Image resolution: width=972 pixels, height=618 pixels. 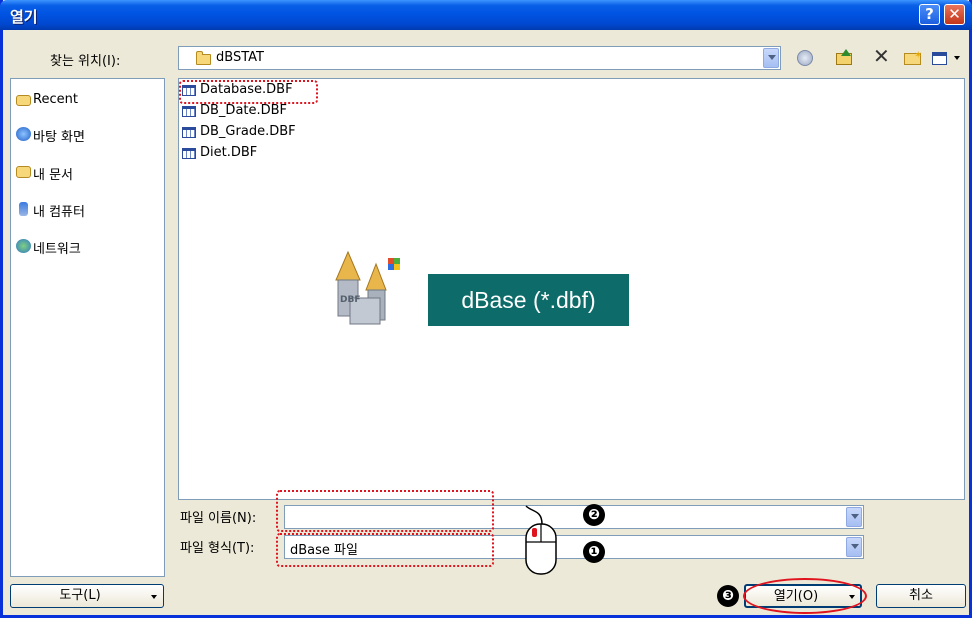 What do you see at coordinates (23, 209) in the screenshot?
I see `my-computer-icon` at bounding box center [23, 209].